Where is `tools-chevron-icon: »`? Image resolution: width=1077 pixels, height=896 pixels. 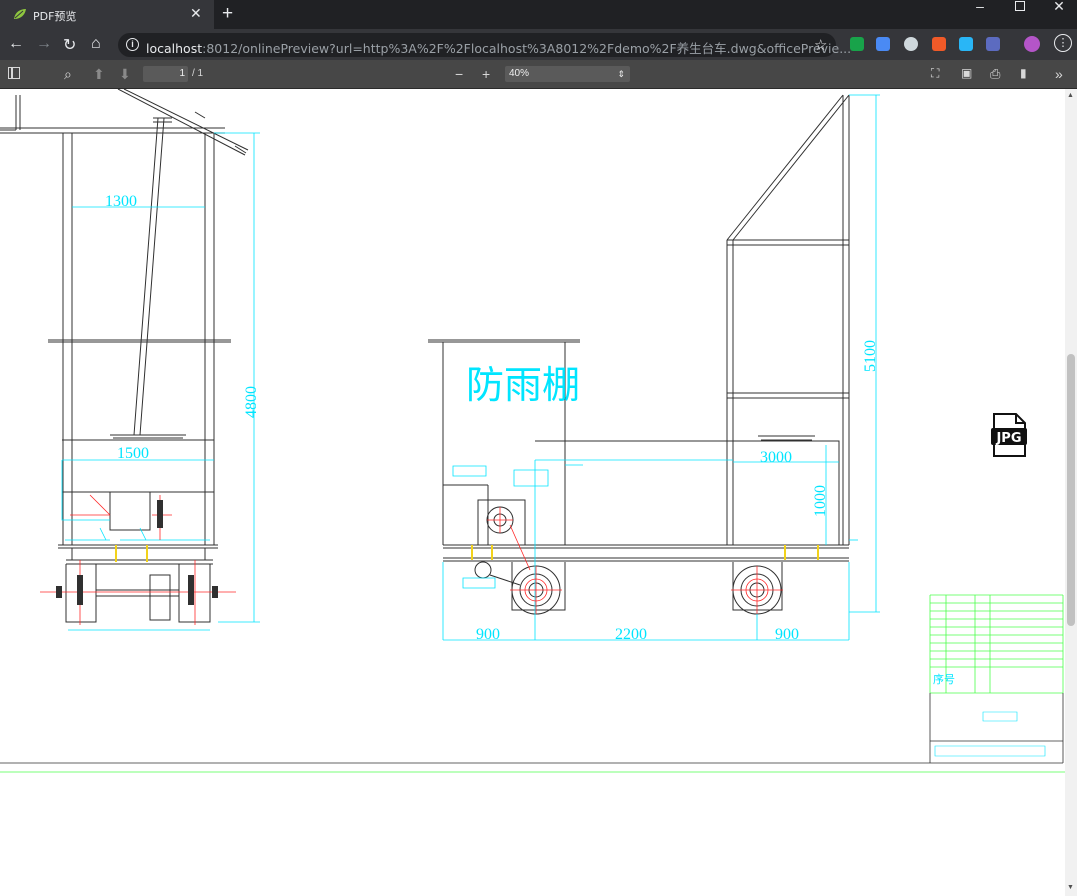
tools-chevron-icon: » is located at coordinates (1059, 74).